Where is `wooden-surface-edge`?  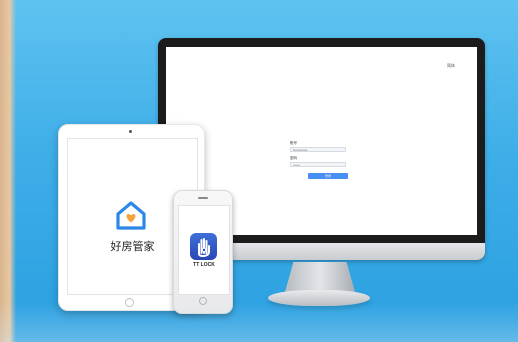
wooden-surface-edge is located at coordinates (8, 171).